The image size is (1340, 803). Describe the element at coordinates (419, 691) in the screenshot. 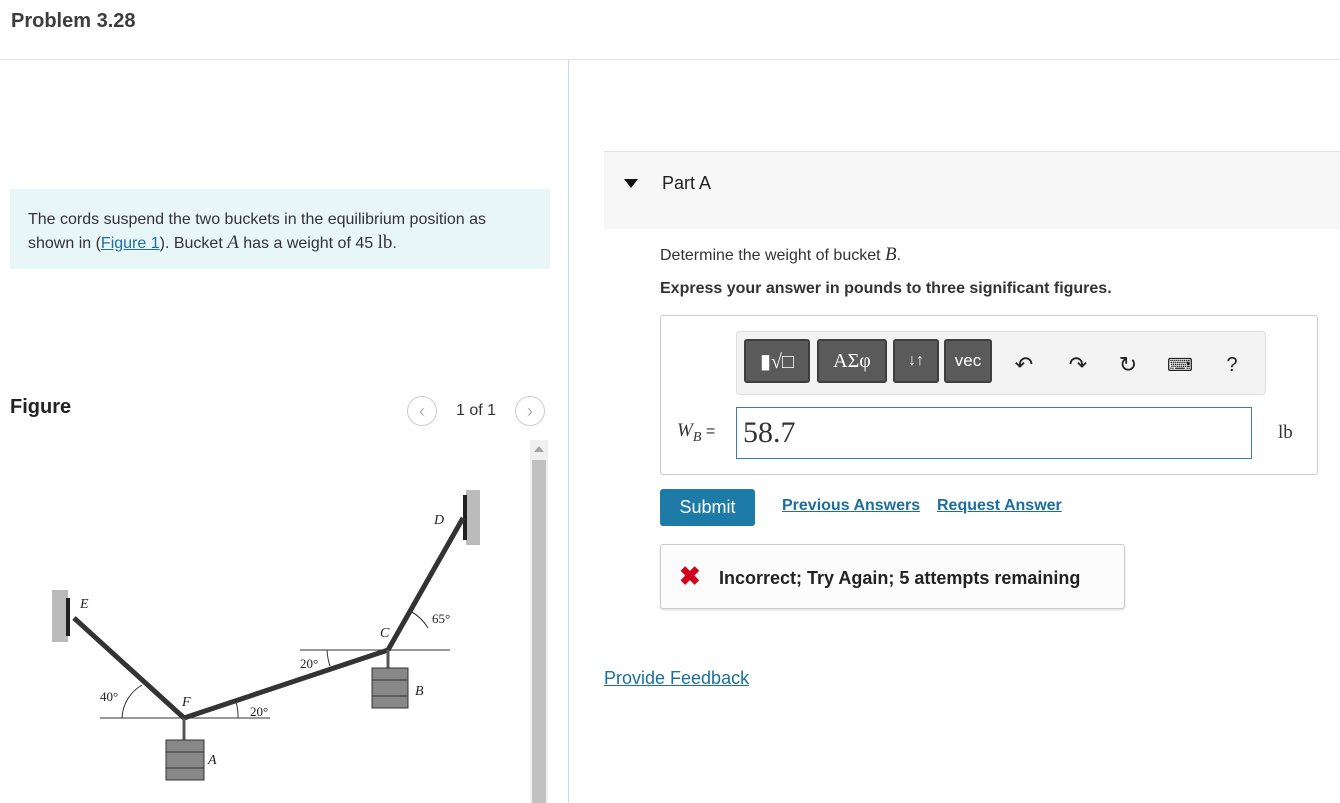

I see `label-b: B` at that location.